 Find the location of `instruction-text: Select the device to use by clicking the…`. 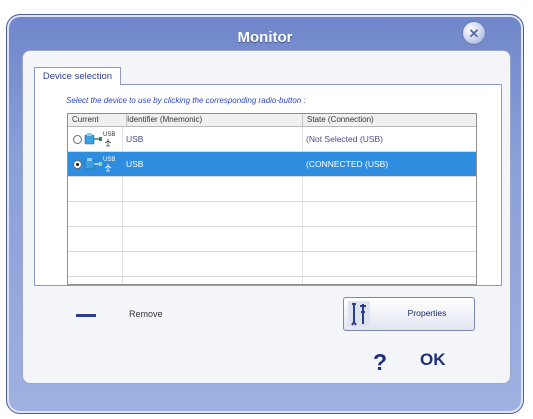

instruction-text: Select the device to use by clicking the… is located at coordinates (186, 100).